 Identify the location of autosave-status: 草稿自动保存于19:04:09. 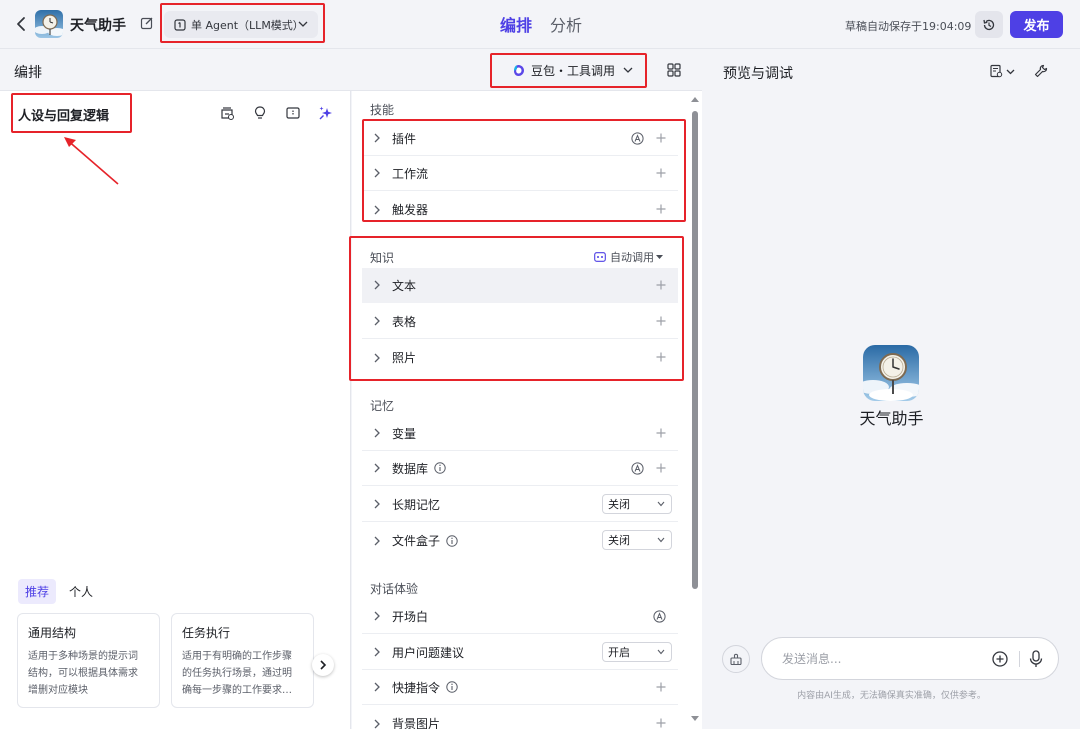
(908, 26).